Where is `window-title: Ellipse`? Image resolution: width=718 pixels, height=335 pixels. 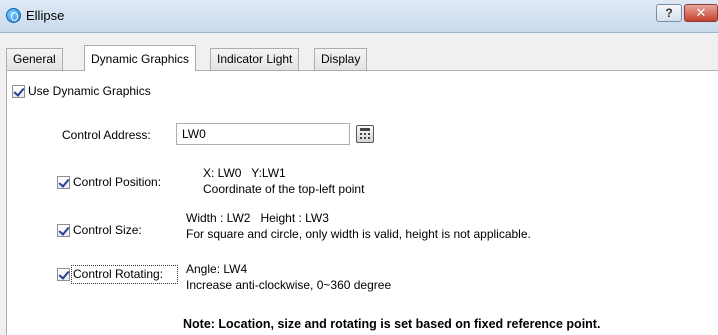 window-title: Ellipse is located at coordinates (45, 15).